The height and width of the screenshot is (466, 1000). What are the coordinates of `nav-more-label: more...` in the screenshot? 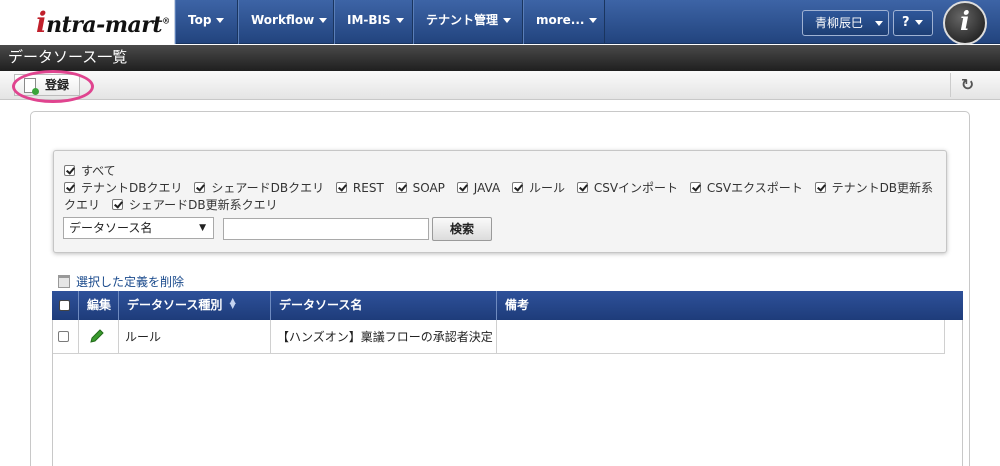 It's located at (560, 20).